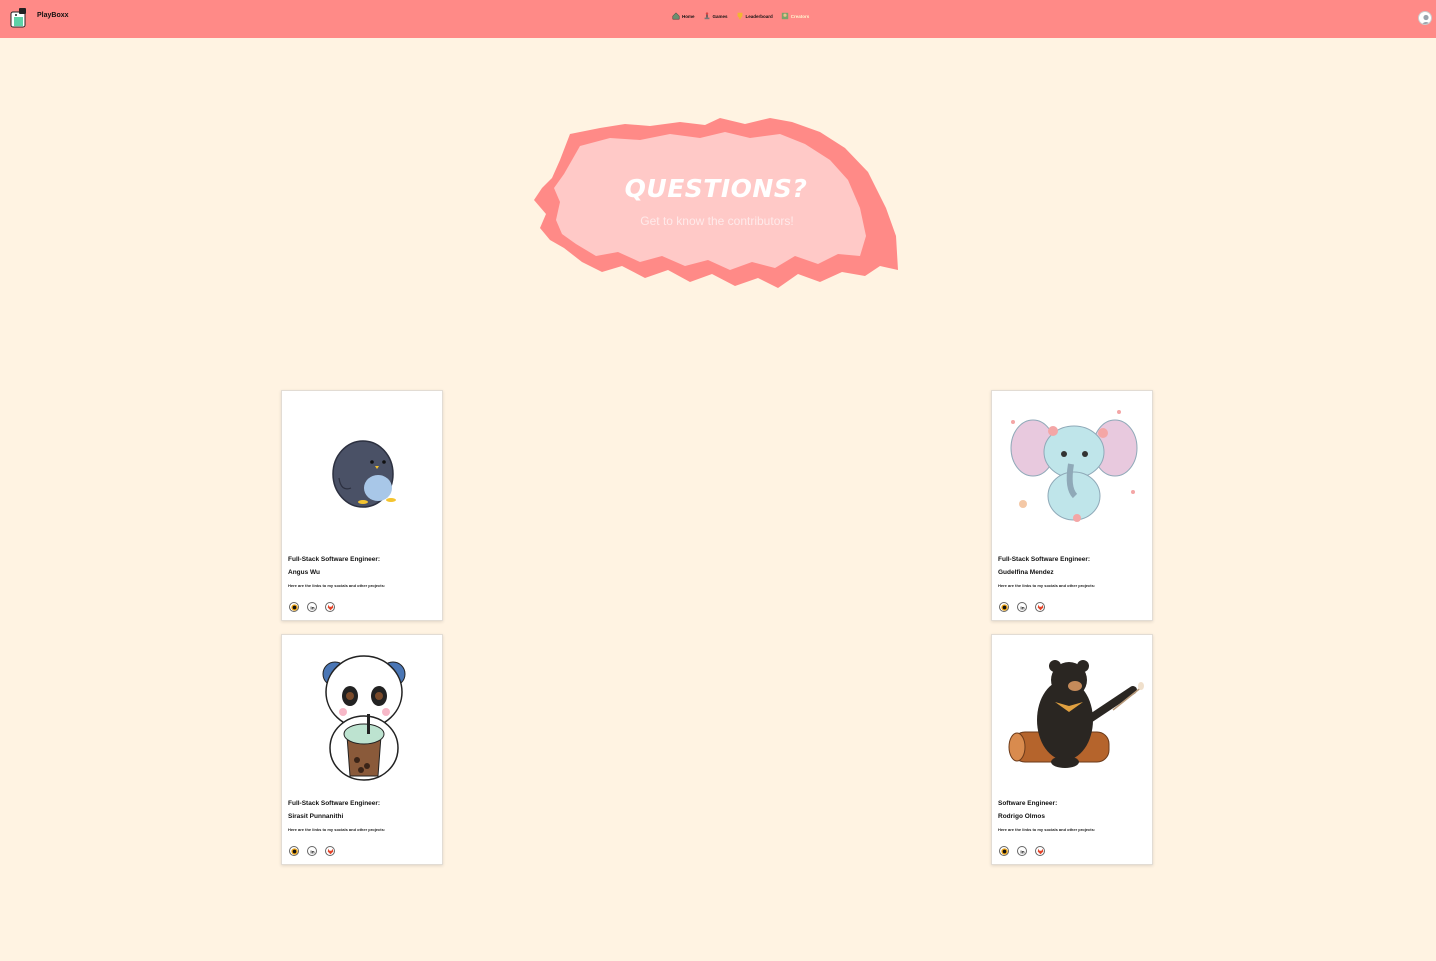  I want to click on nav-creators-label: Creators, so click(800, 16).